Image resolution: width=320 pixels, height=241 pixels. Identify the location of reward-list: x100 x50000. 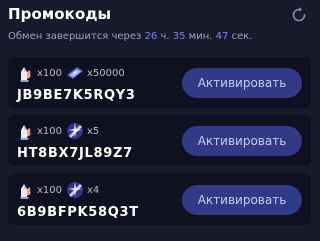
(71, 73).